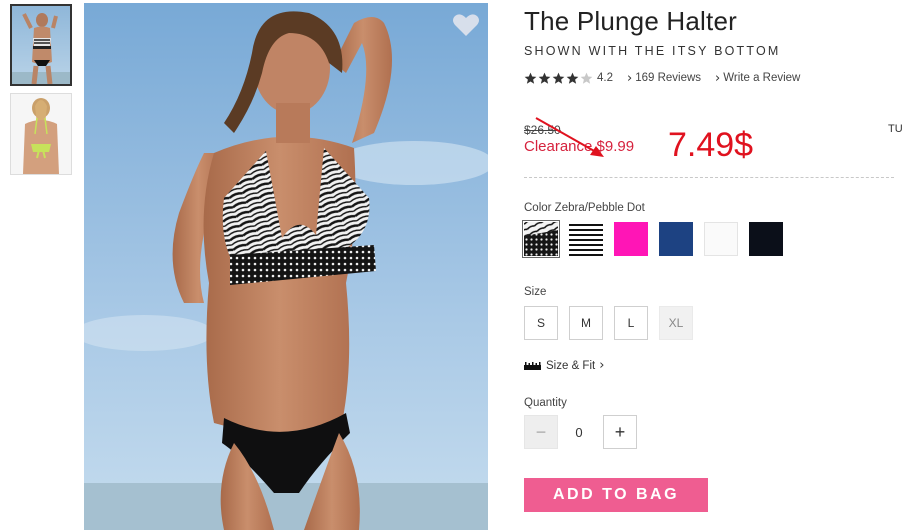  Describe the element at coordinates (586, 323) in the screenshot. I see `size-m-button: M` at that location.